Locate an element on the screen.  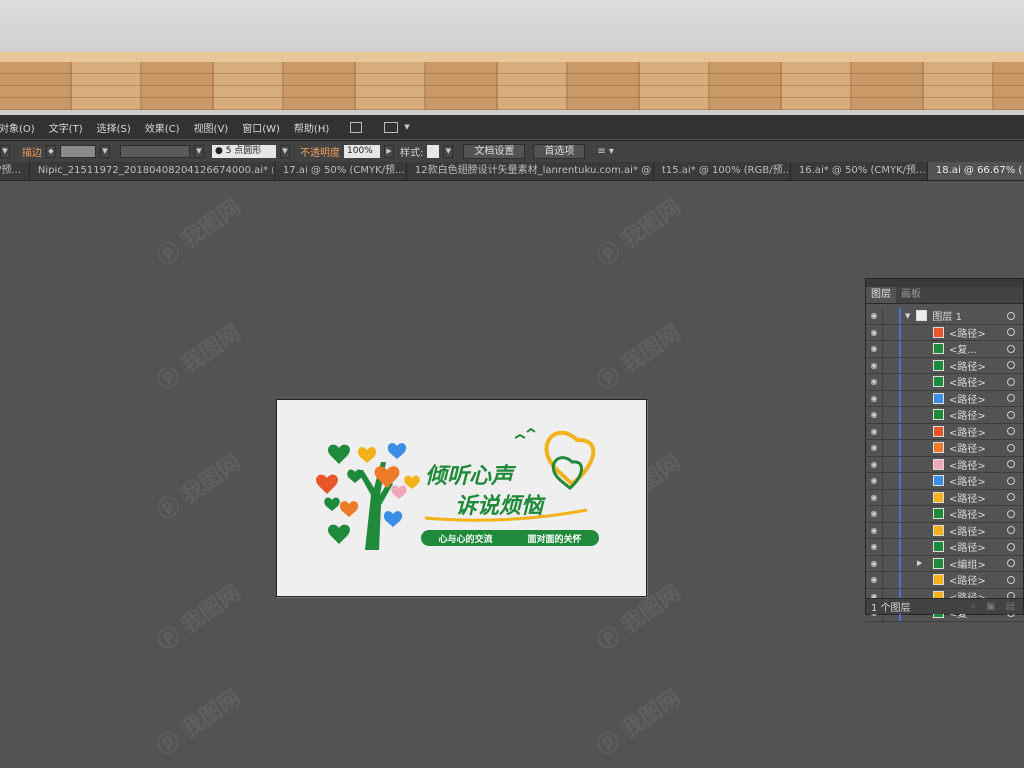
stroke-label: 描边 is located at coordinates (32, 151).